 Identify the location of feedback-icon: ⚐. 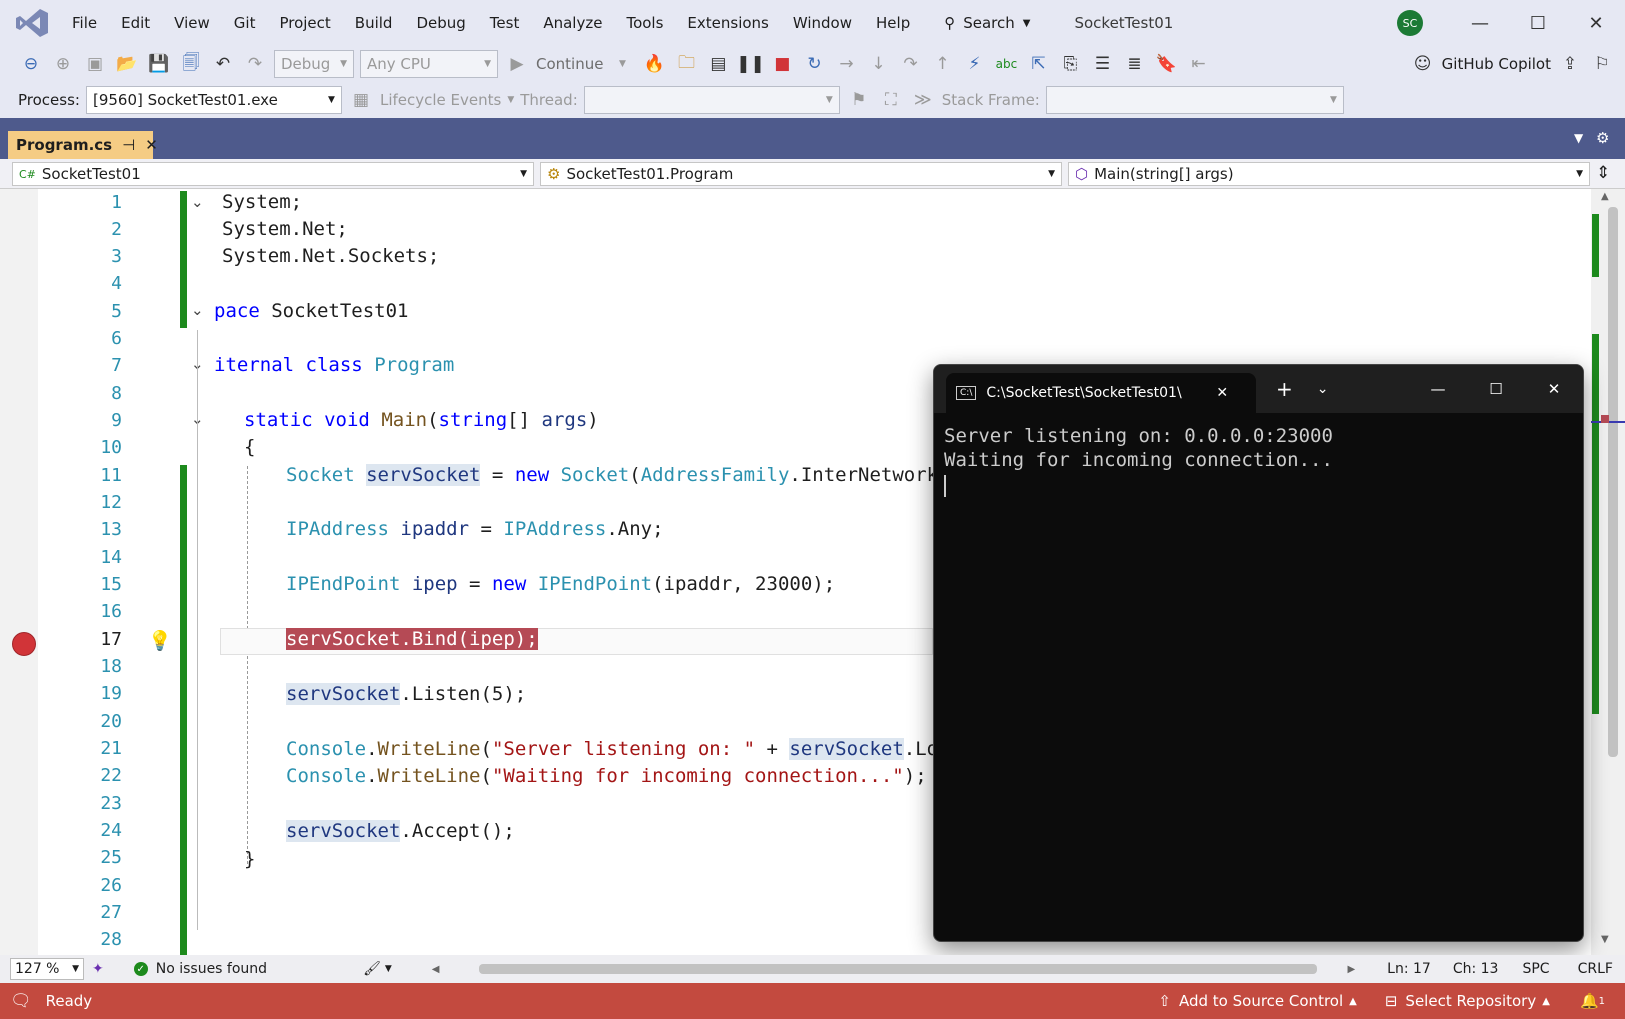
(1602, 64).